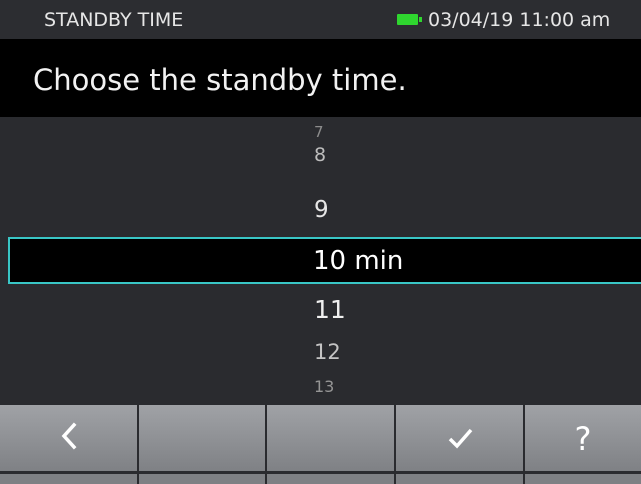 The width and height of the screenshot is (641, 484). Describe the element at coordinates (203, 479) in the screenshot. I see `softkey-2-base` at that location.